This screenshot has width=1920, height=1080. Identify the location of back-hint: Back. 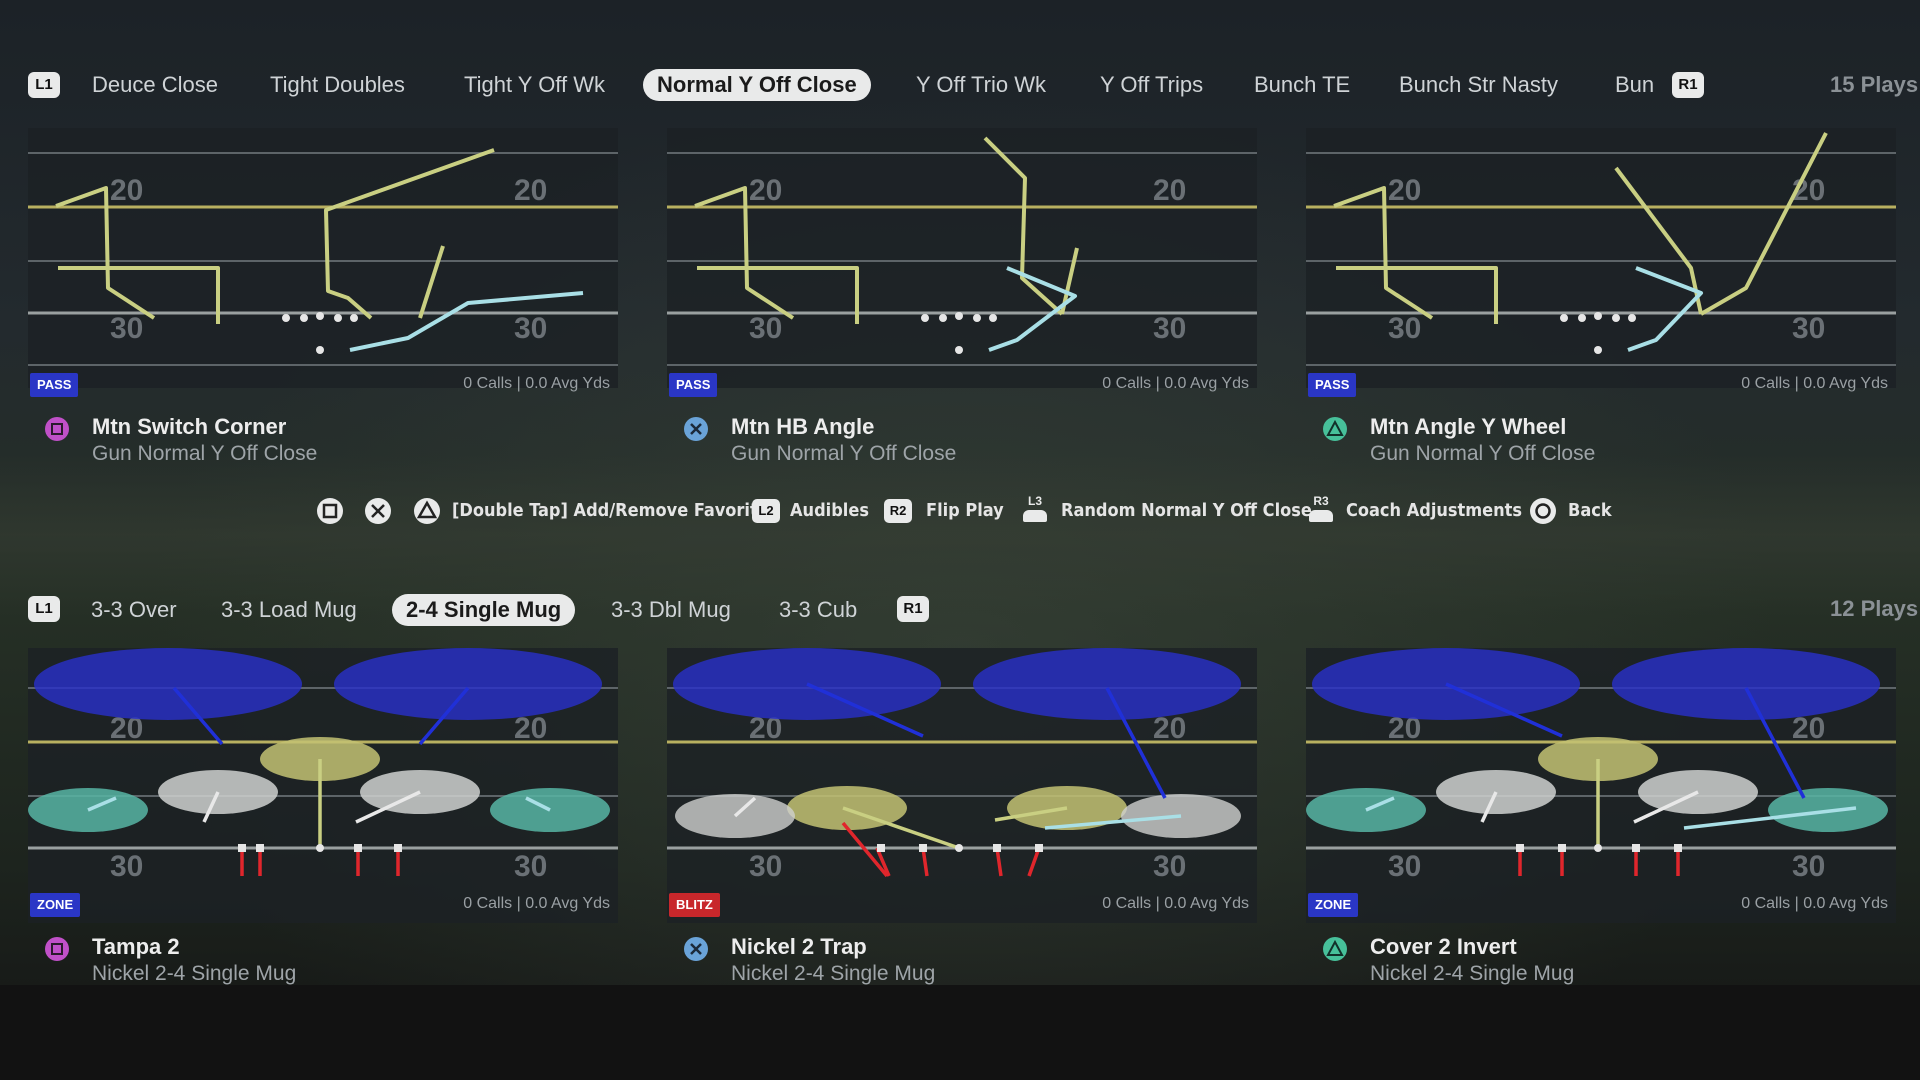
(1590, 510).